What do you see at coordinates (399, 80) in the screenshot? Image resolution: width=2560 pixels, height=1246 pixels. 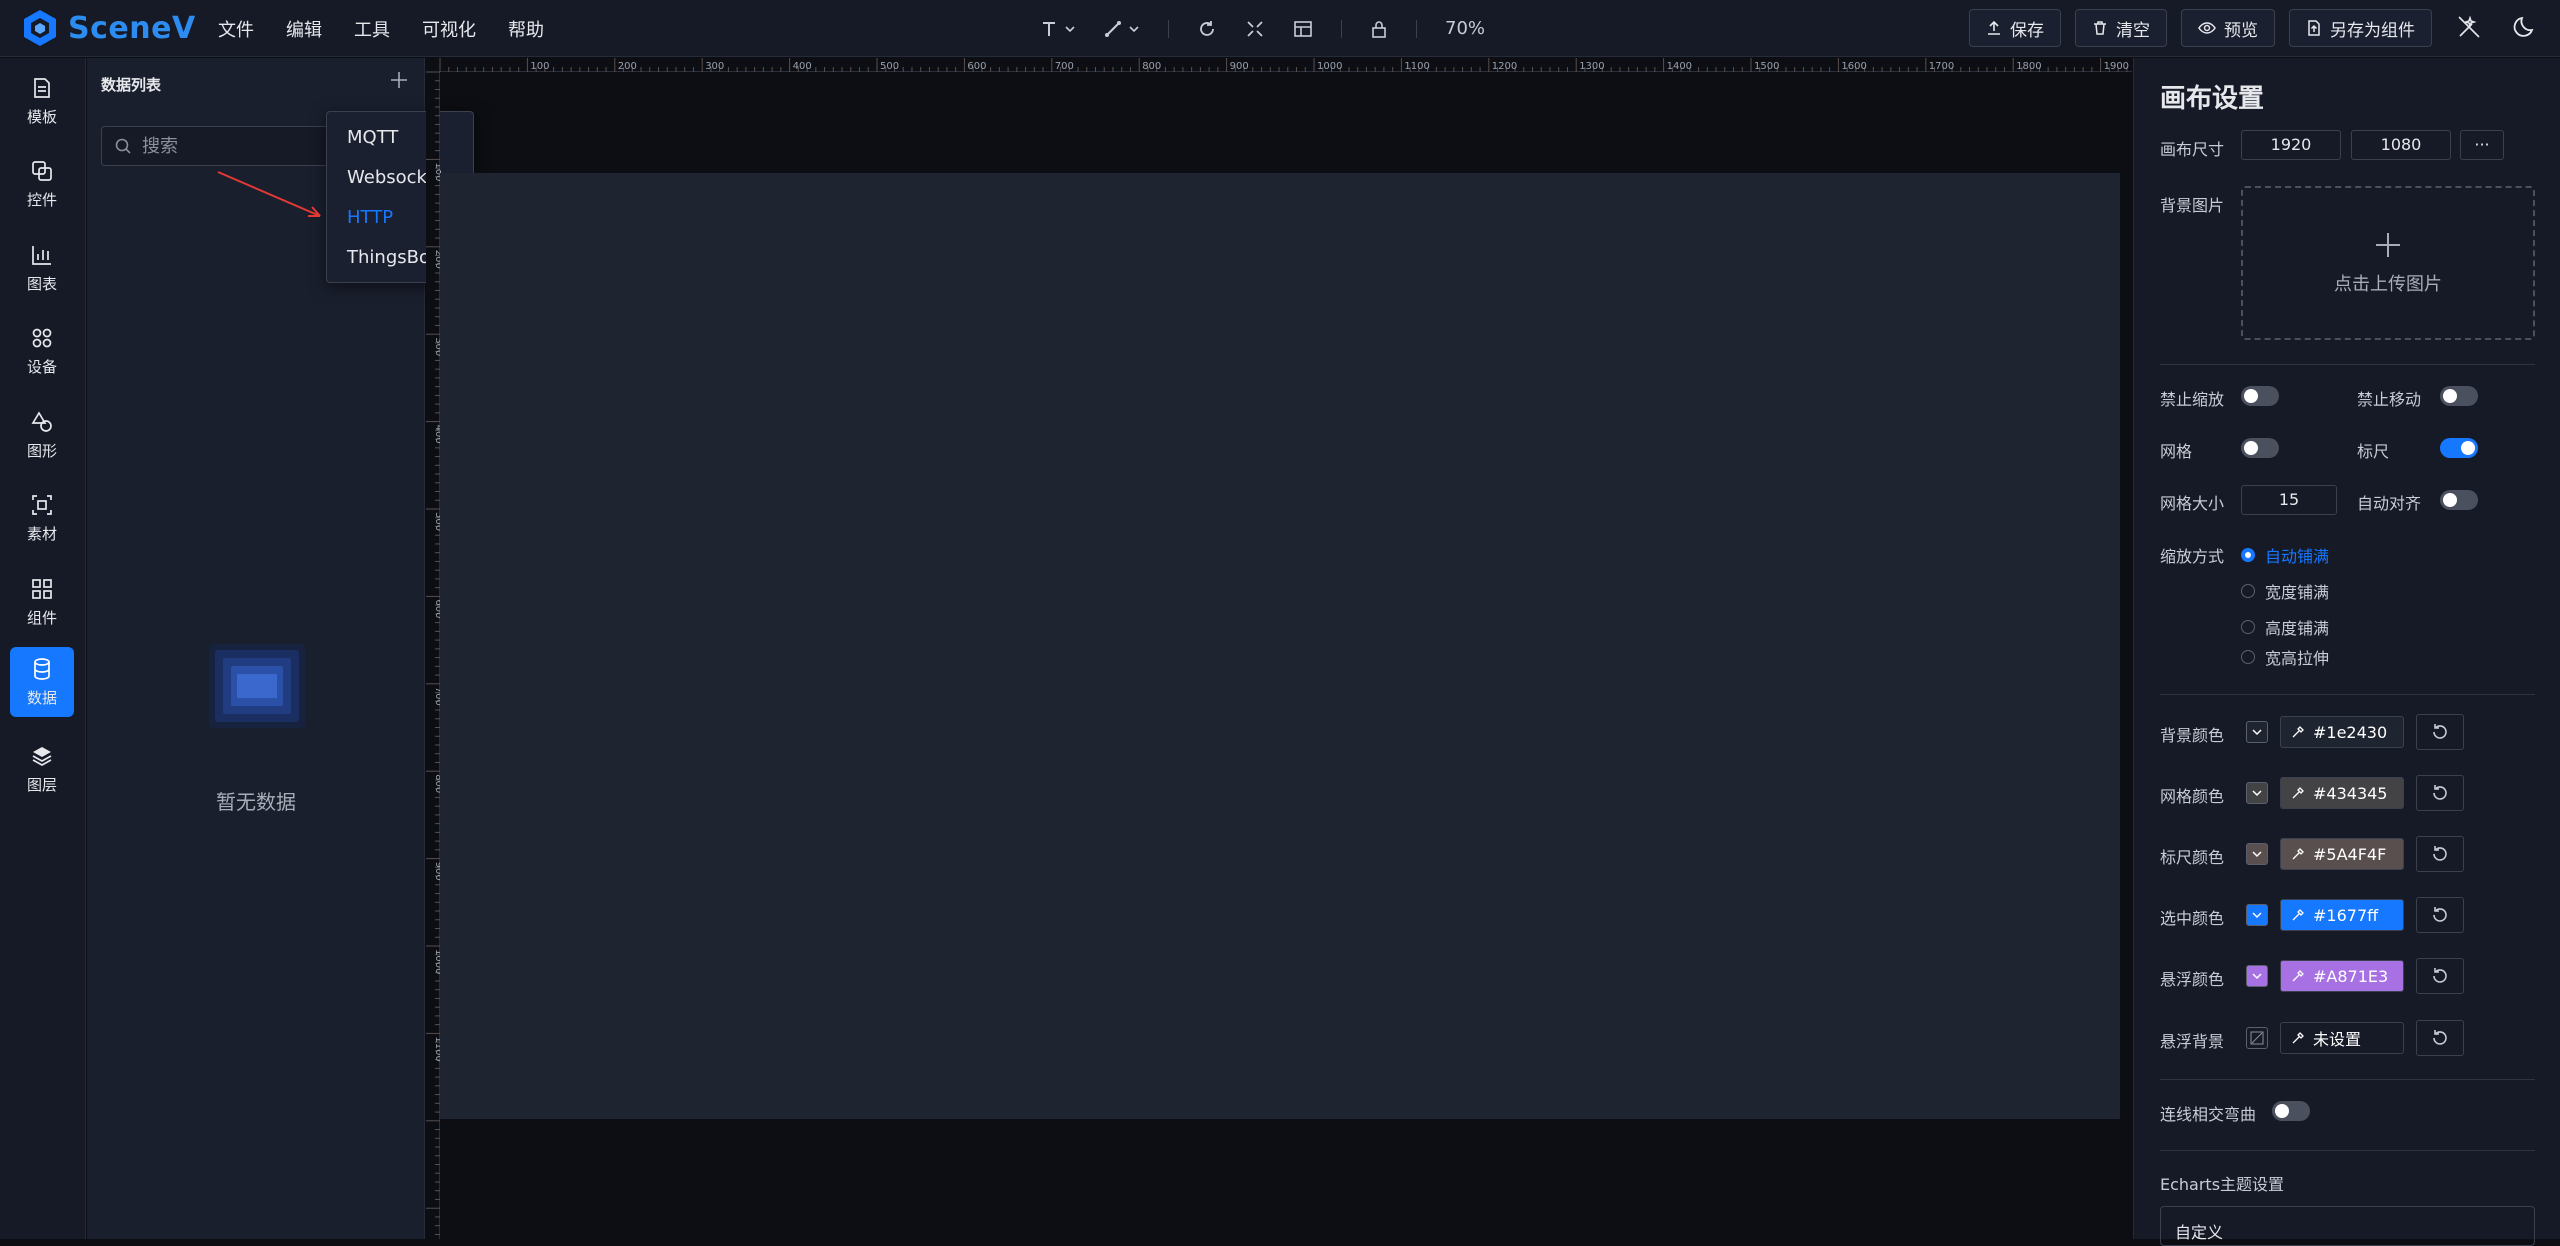 I see `add-datasource-button` at bounding box center [399, 80].